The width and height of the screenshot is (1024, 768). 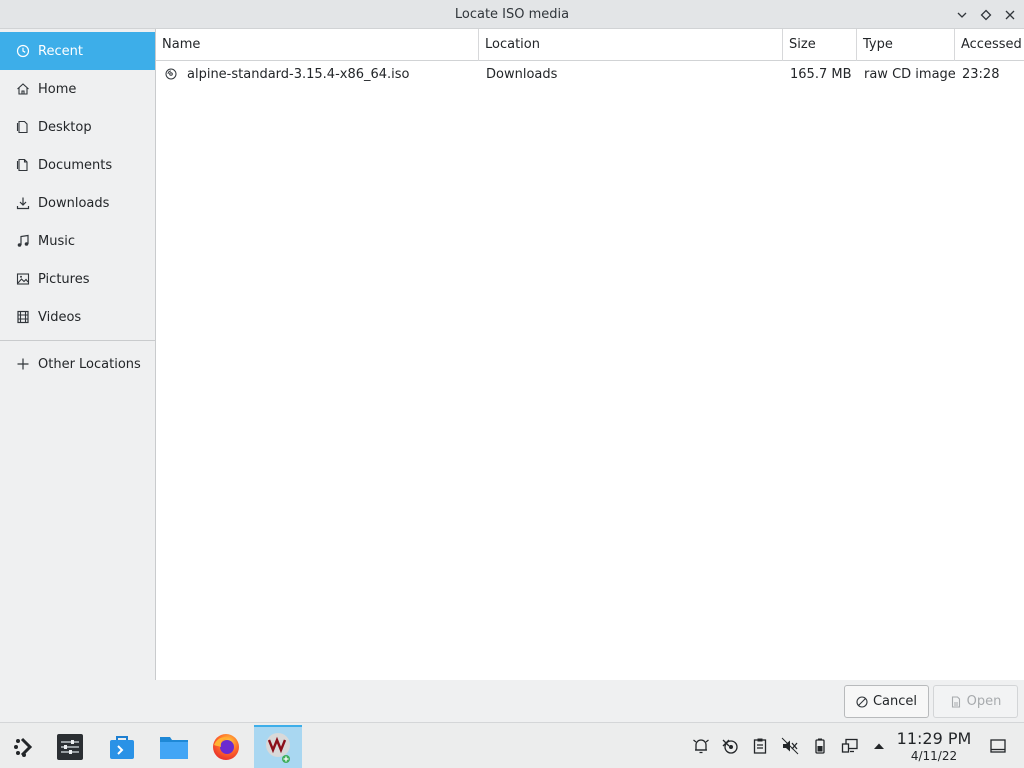 I want to click on clock-time: 11:29 PM, so click(x=934, y=738).